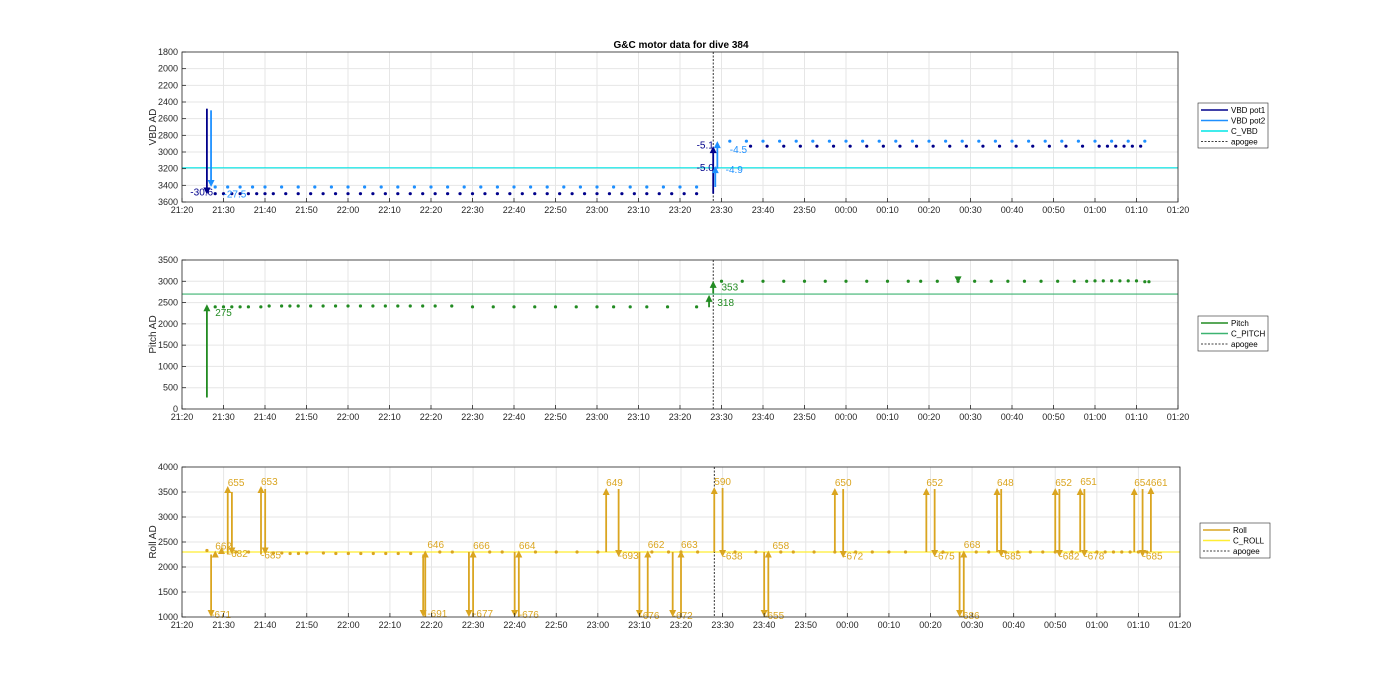  What do you see at coordinates (680, 45) in the screenshot?
I see `figure-title: G&C motor data for dive 384` at bounding box center [680, 45].